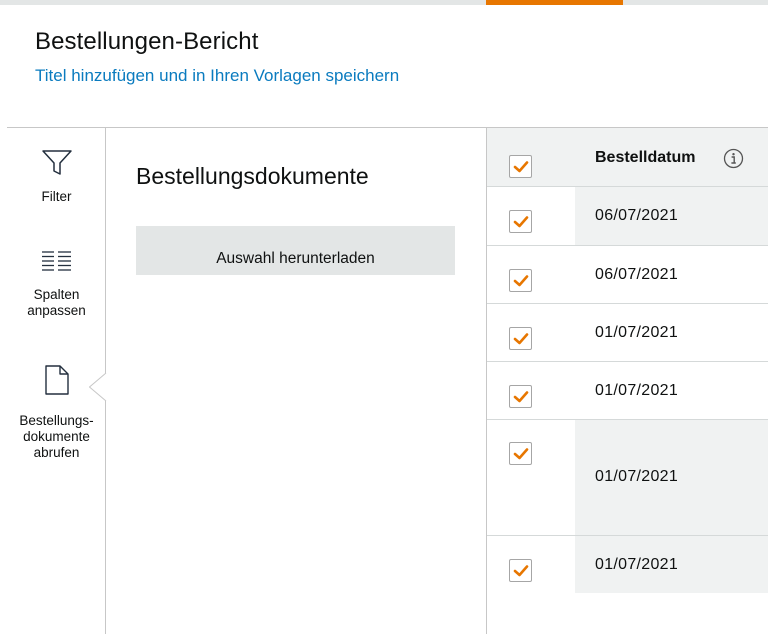 The width and height of the screenshot is (768, 634). What do you see at coordinates (733, 158) in the screenshot?
I see `info-icon` at bounding box center [733, 158].